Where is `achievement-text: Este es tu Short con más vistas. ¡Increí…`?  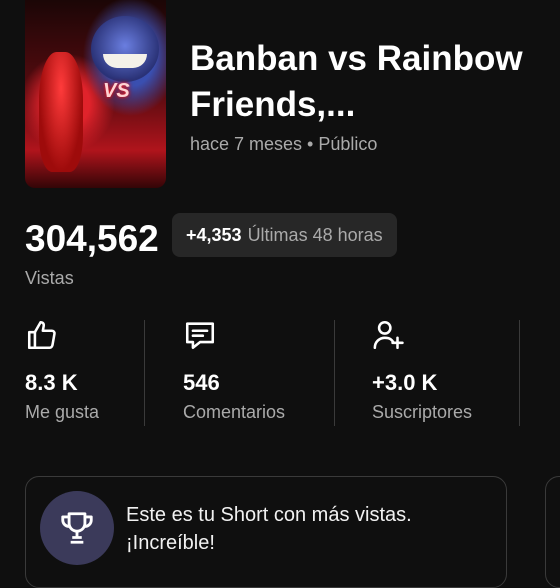 achievement-text: Este es tu Short con más vistas. ¡Increí… is located at coordinates (269, 529).